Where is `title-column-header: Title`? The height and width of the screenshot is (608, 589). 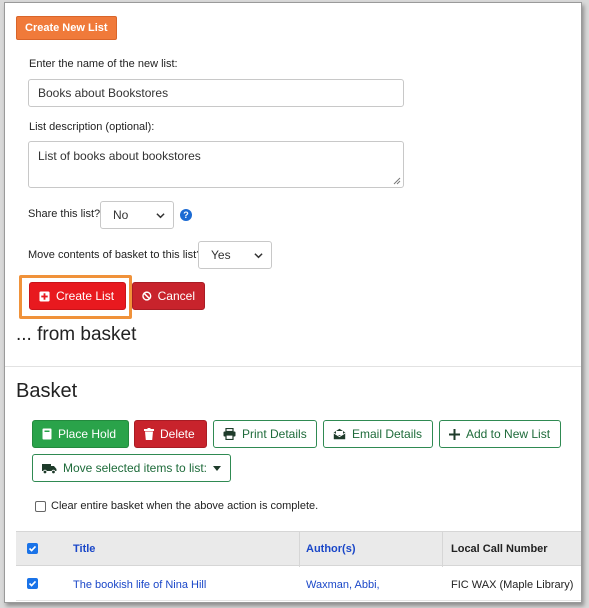
title-column-header: Title is located at coordinates (84, 549).